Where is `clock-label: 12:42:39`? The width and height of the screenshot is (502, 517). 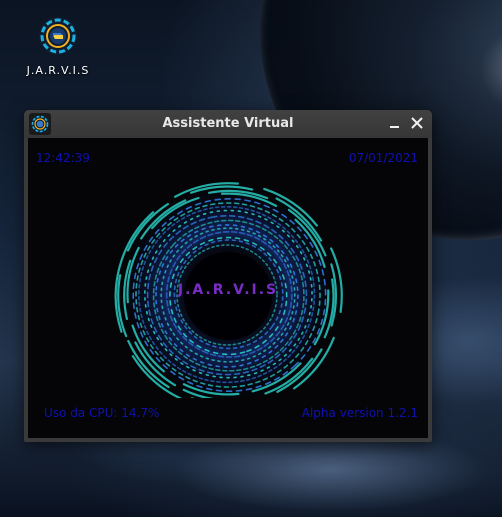
clock-label: 12:42:39 is located at coordinates (63, 158).